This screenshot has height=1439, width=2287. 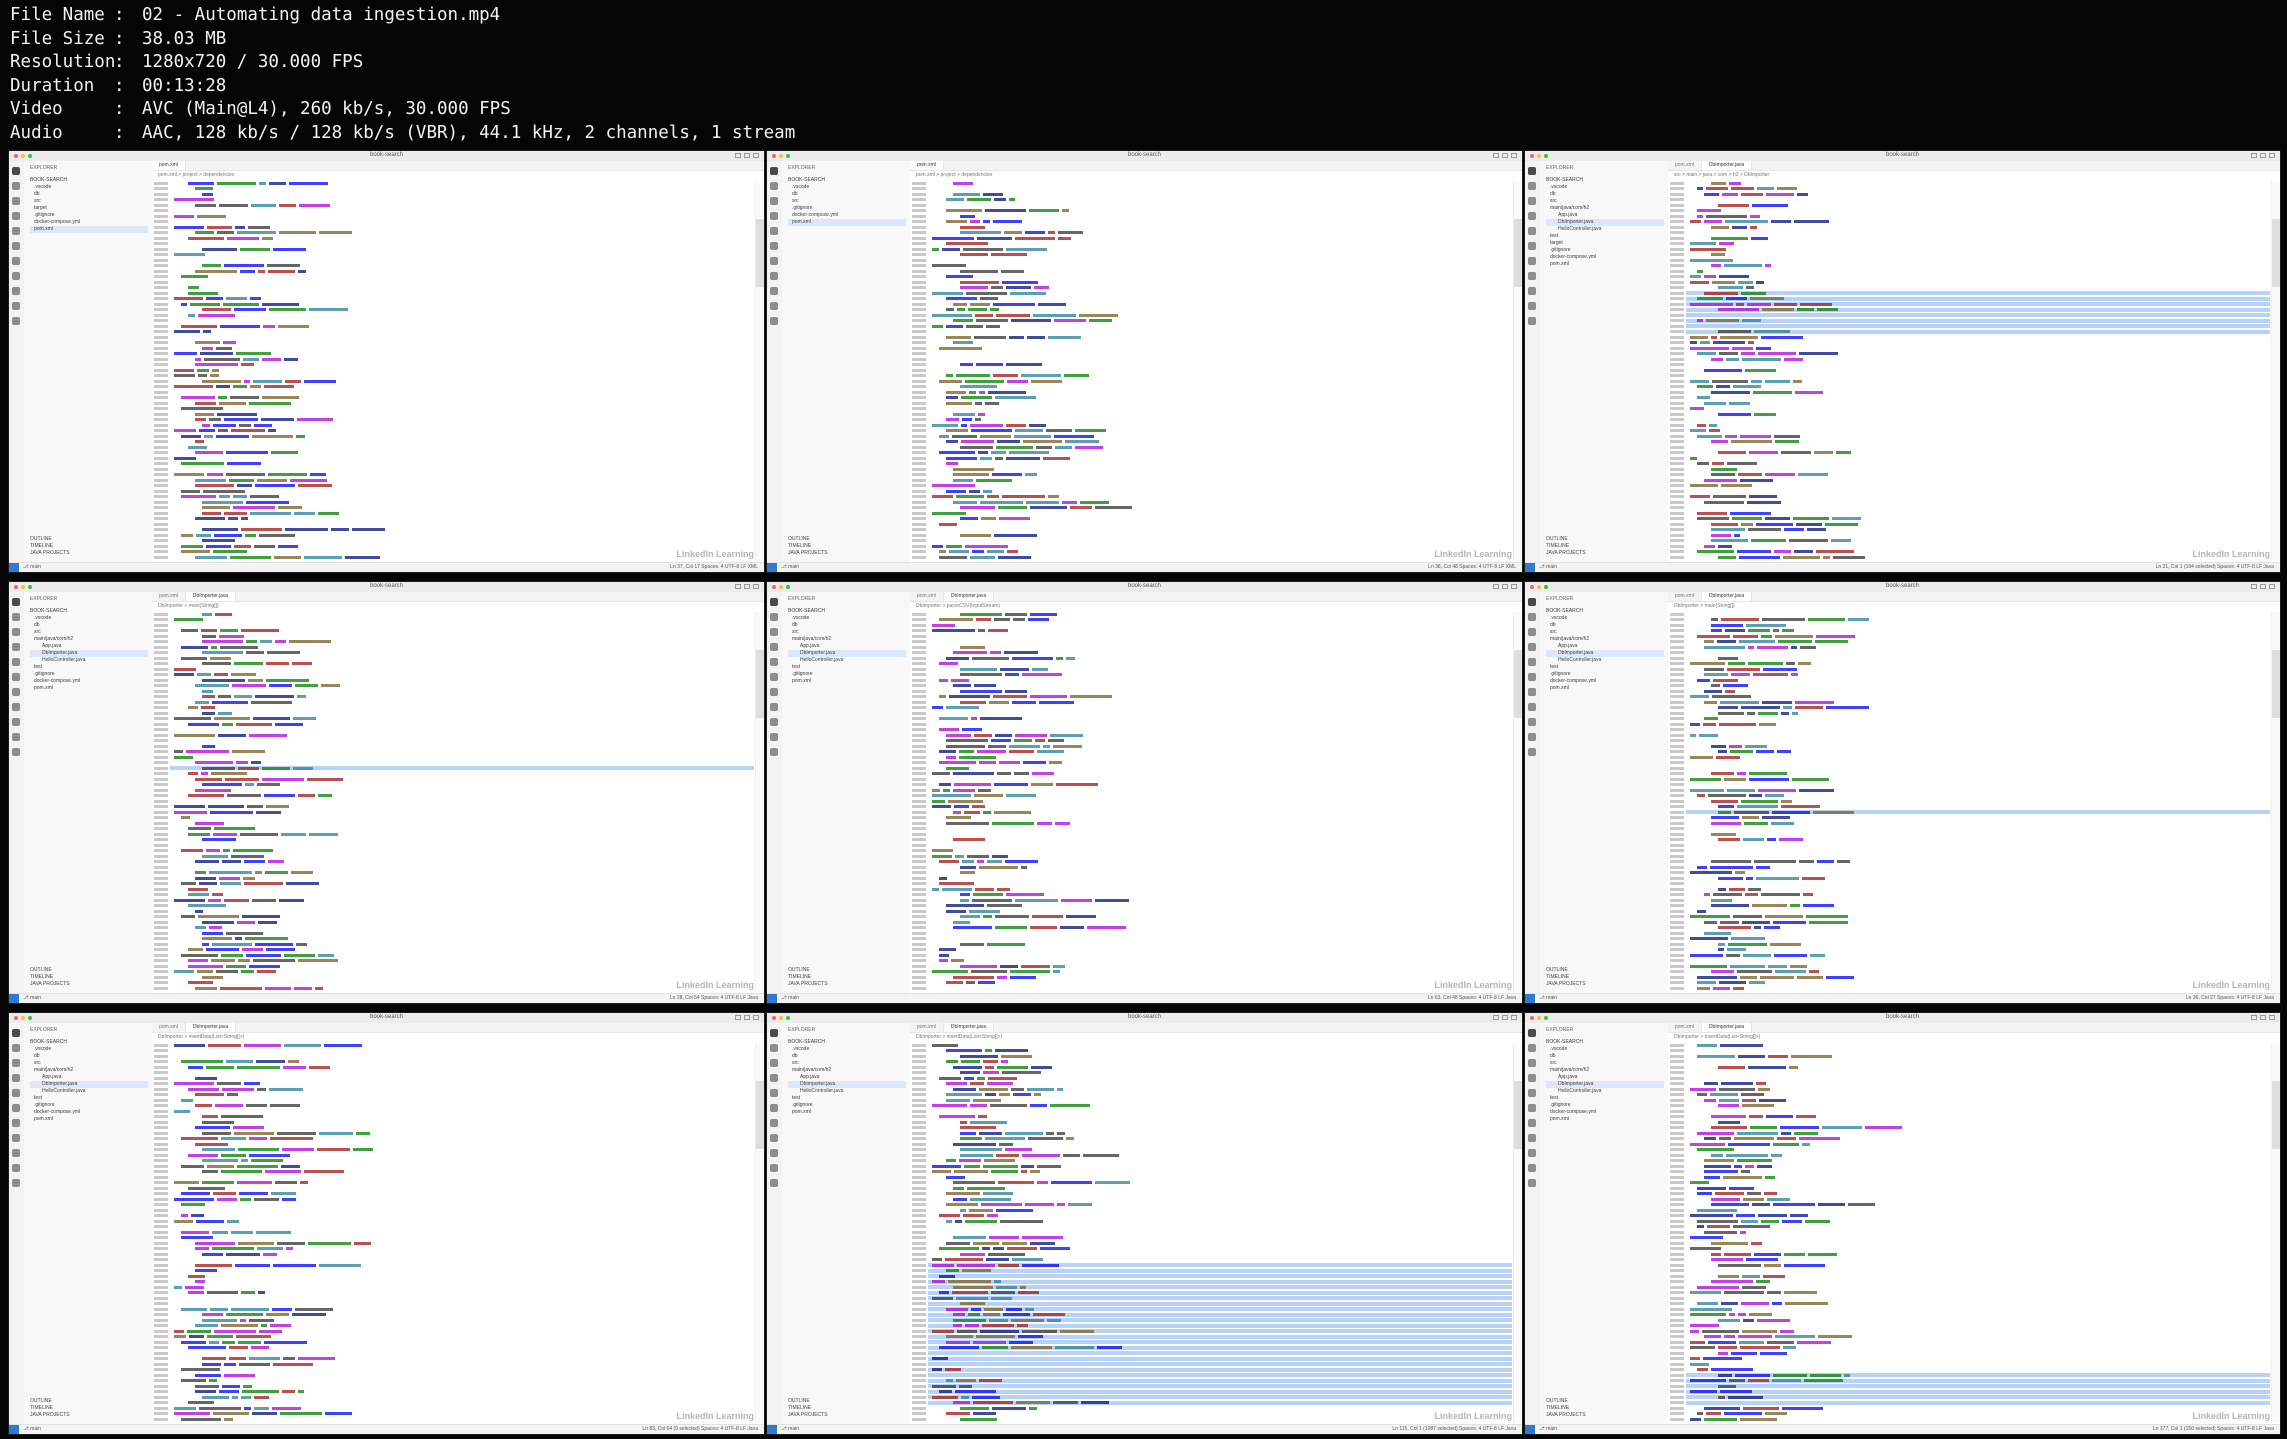 What do you see at coordinates (1605, 1070) in the screenshot?
I see `file-tree-item: main/java/com/h2` at bounding box center [1605, 1070].